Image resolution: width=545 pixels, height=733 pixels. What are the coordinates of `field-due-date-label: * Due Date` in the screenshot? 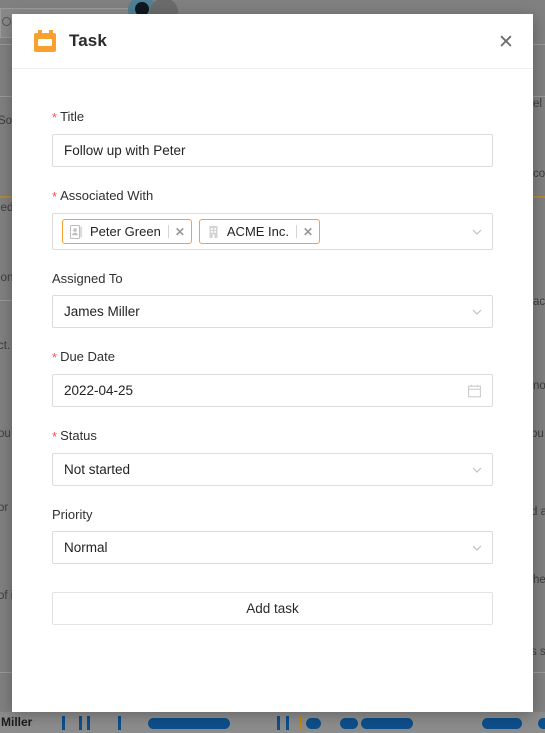 It's located at (272, 357).